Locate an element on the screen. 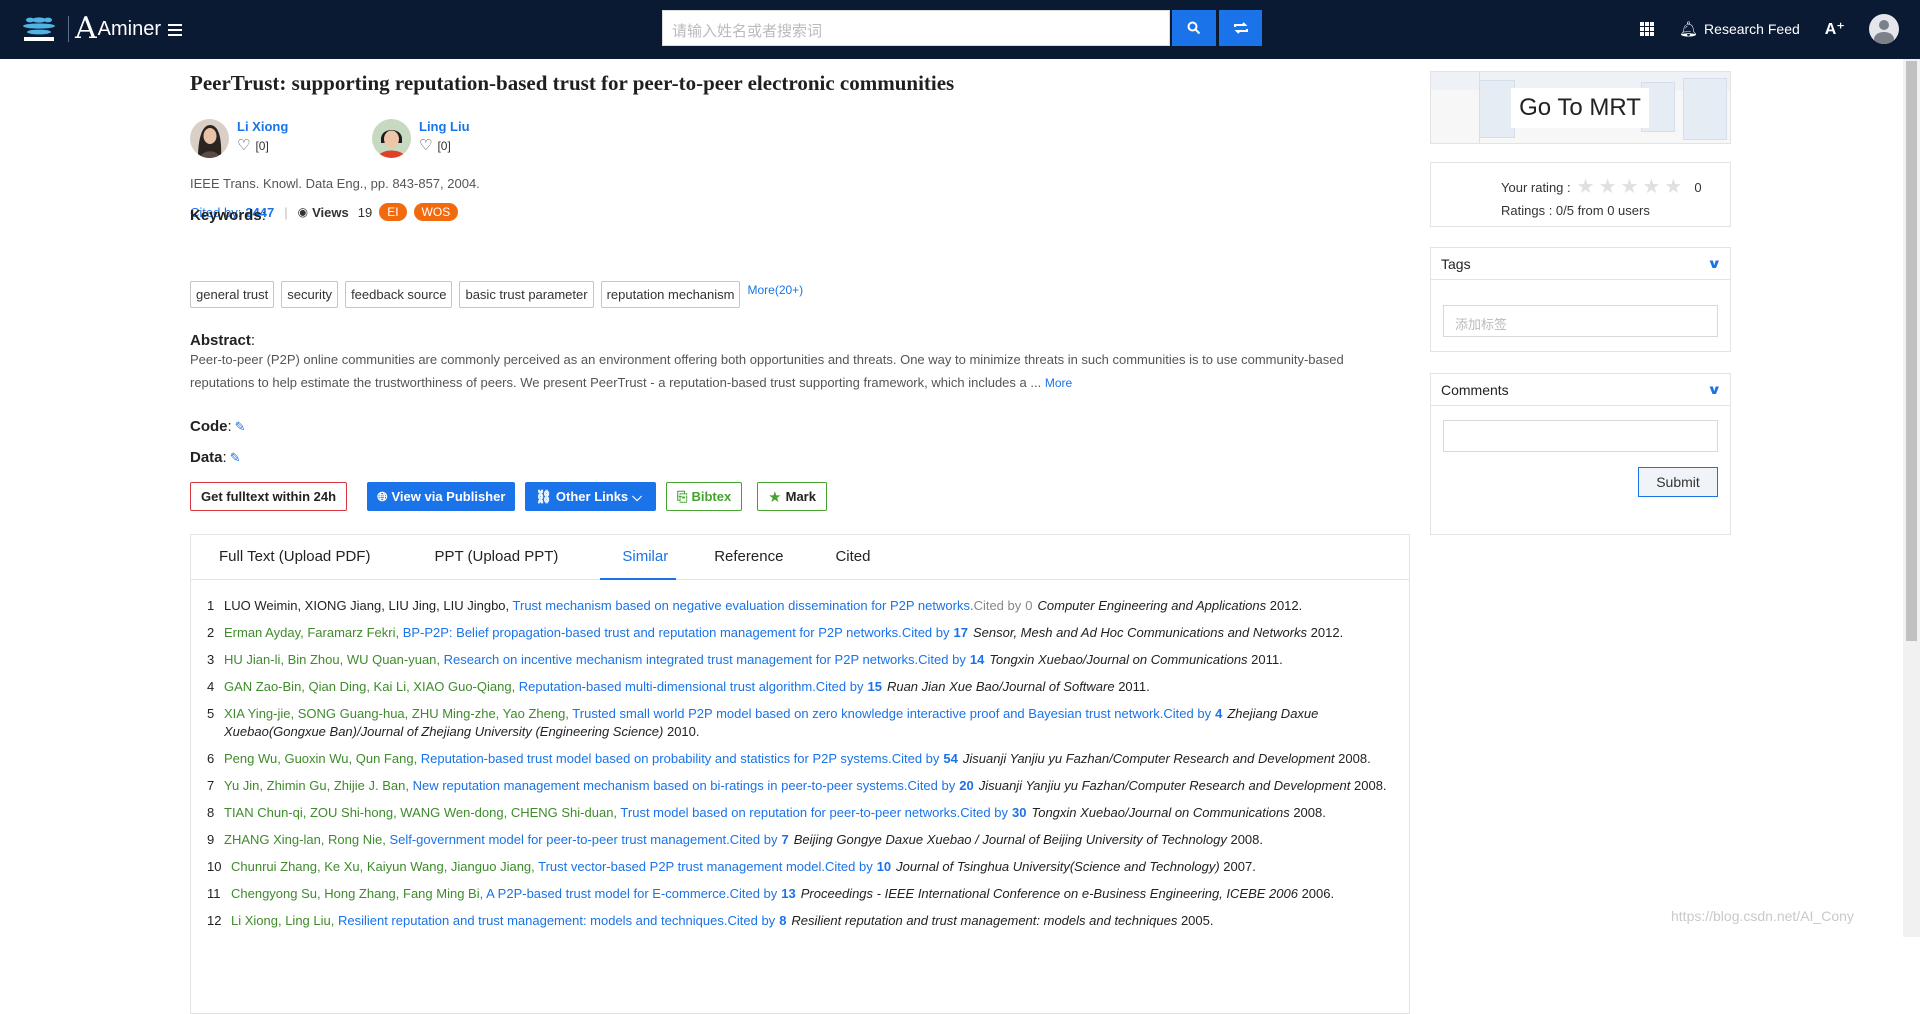 Image resolution: width=1920 pixels, height=1014 pixels. translate-icon: A⁺ is located at coordinates (1835, 29).